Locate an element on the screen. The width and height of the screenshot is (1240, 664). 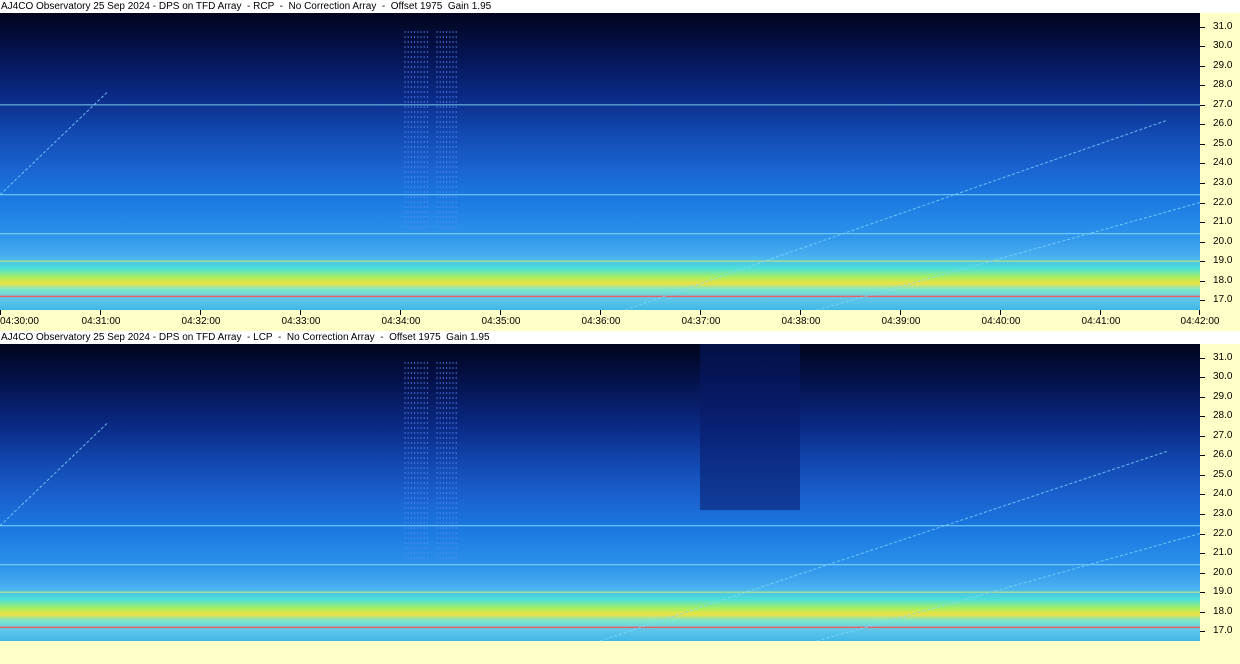
x-tick: 04:31:00 is located at coordinates (101, 320).